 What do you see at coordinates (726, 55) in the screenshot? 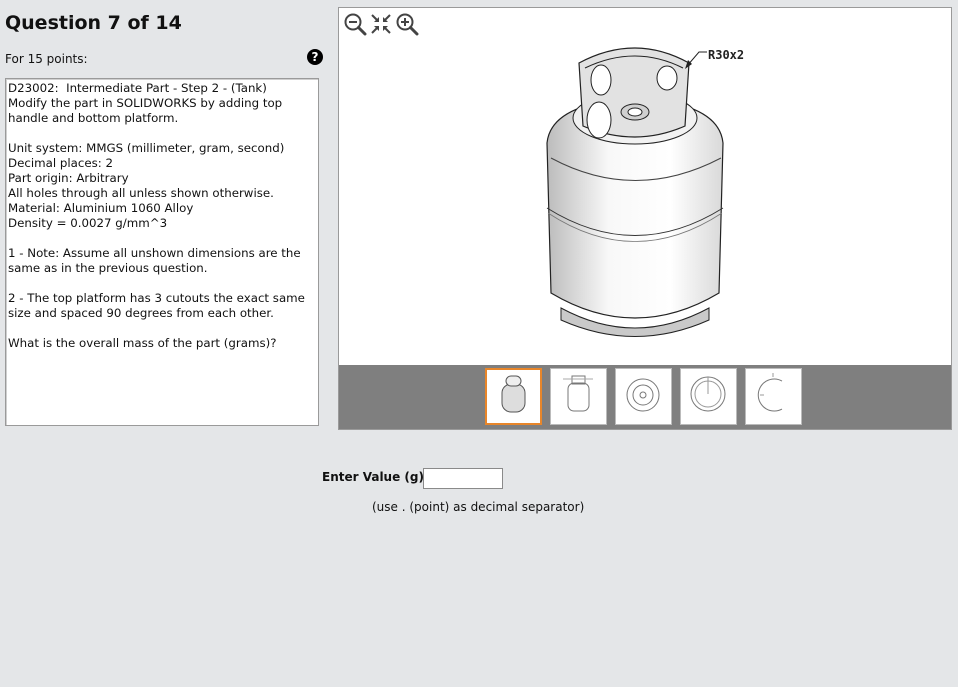
I see `dimension-label: R30x2` at bounding box center [726, 55].